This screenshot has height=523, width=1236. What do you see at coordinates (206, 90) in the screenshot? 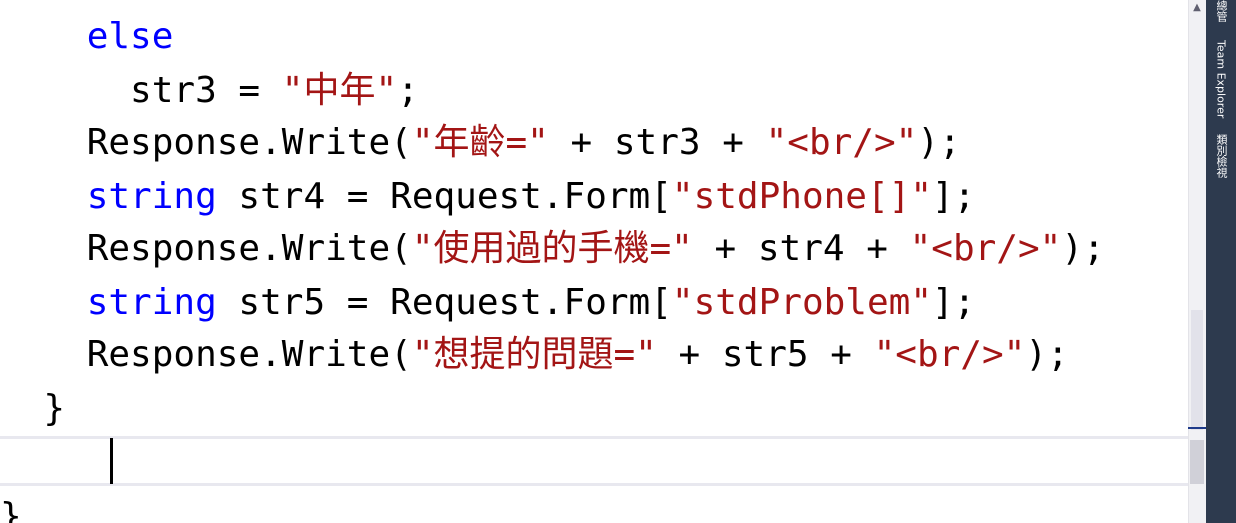
I see `code-token: str3 =` at bounding box center [206, 90].